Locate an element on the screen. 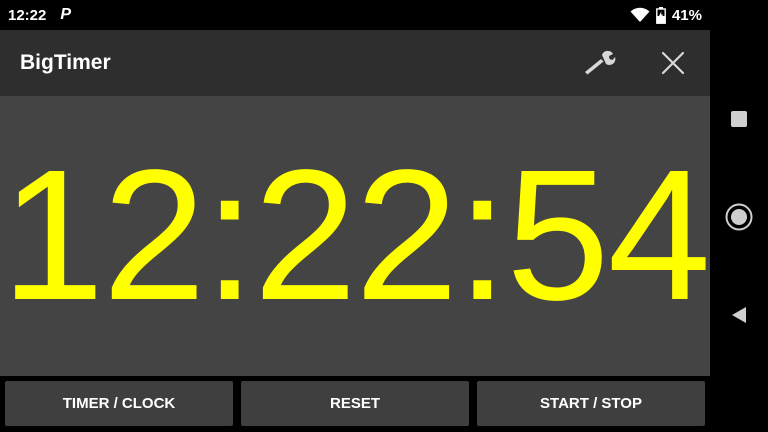 This screenshot has height=432, width=768. status-time: 12:22 is located at coordinates (27, 15).